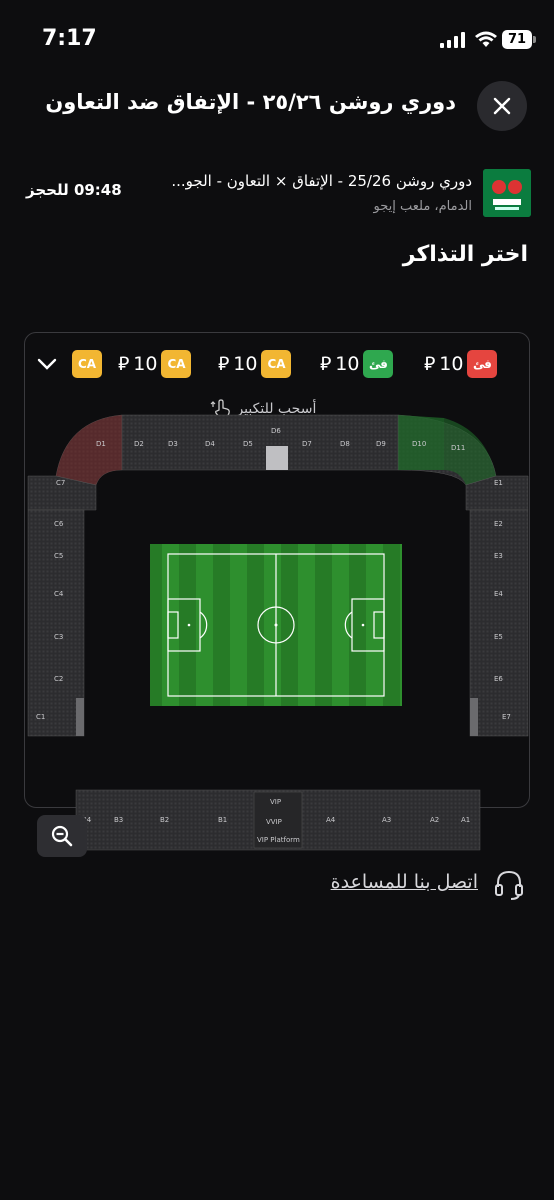  Describe the element at coordinates (422, 206) in the screenshot. I see `event-venue: الدمام، ملعب إيجو` at that location.